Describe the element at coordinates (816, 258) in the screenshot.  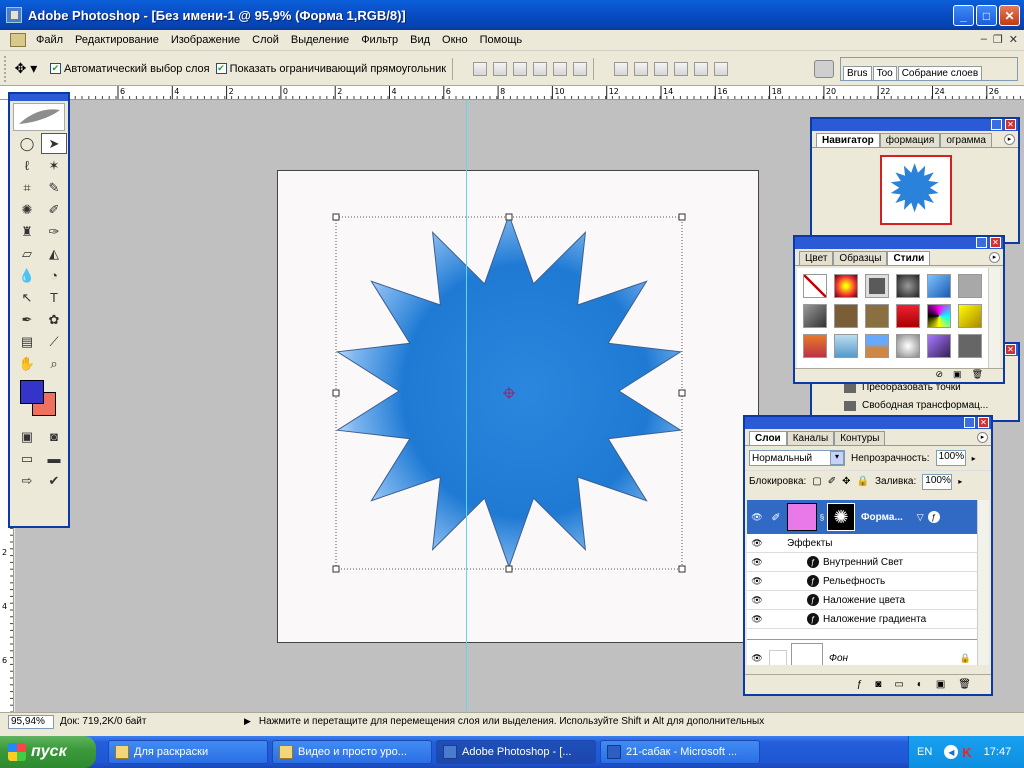
I see `tab-color: Цвет` at that location.